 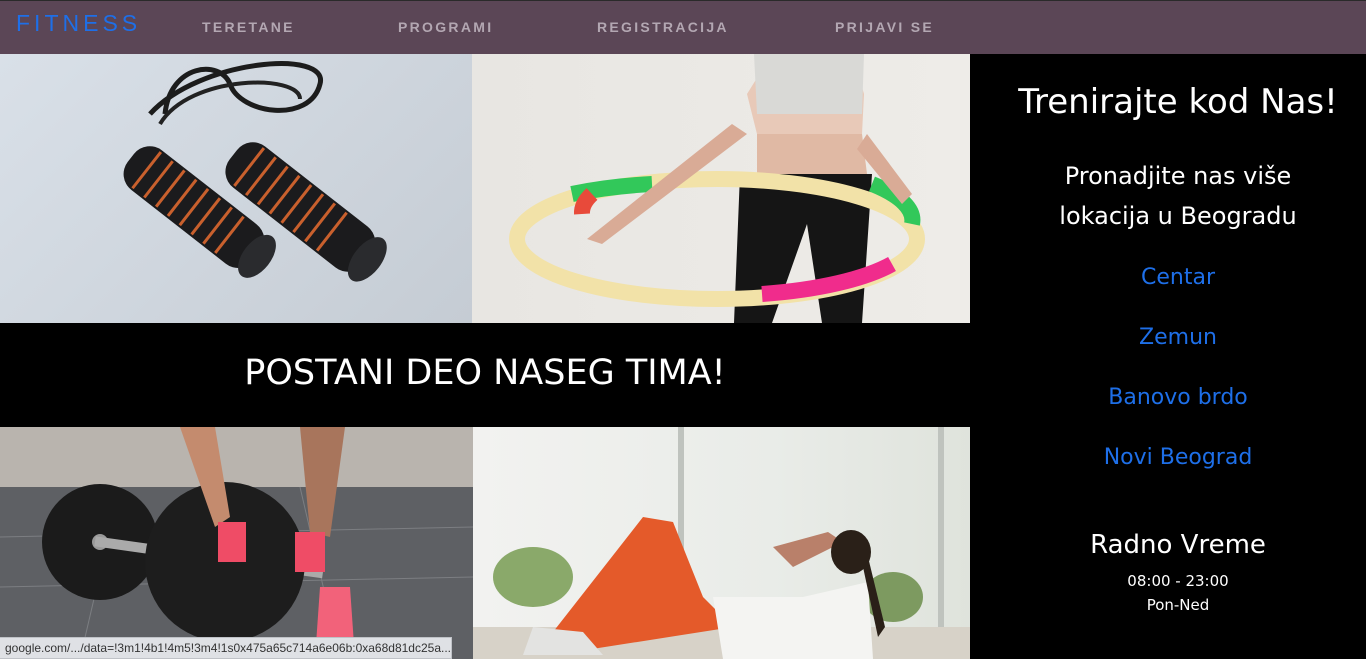 I want to click on nav-link-programi: PROGRAMI, so click(x=445, y=27).